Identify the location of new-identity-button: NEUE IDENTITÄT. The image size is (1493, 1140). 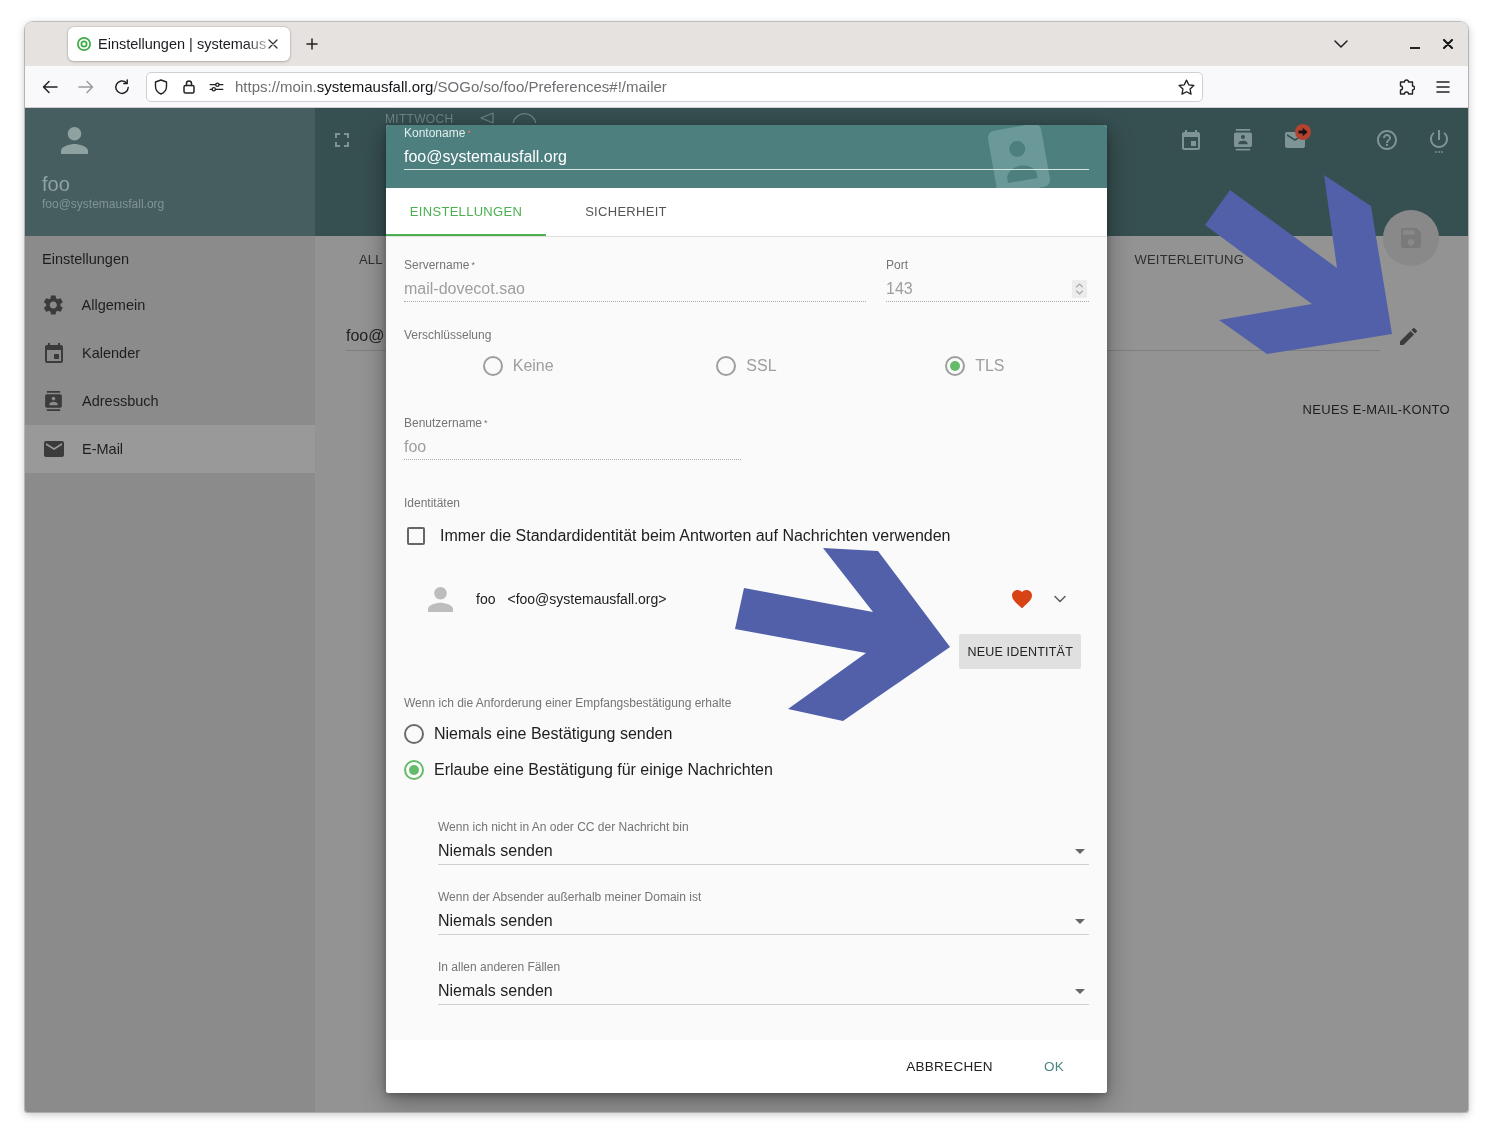
(1020, 651).